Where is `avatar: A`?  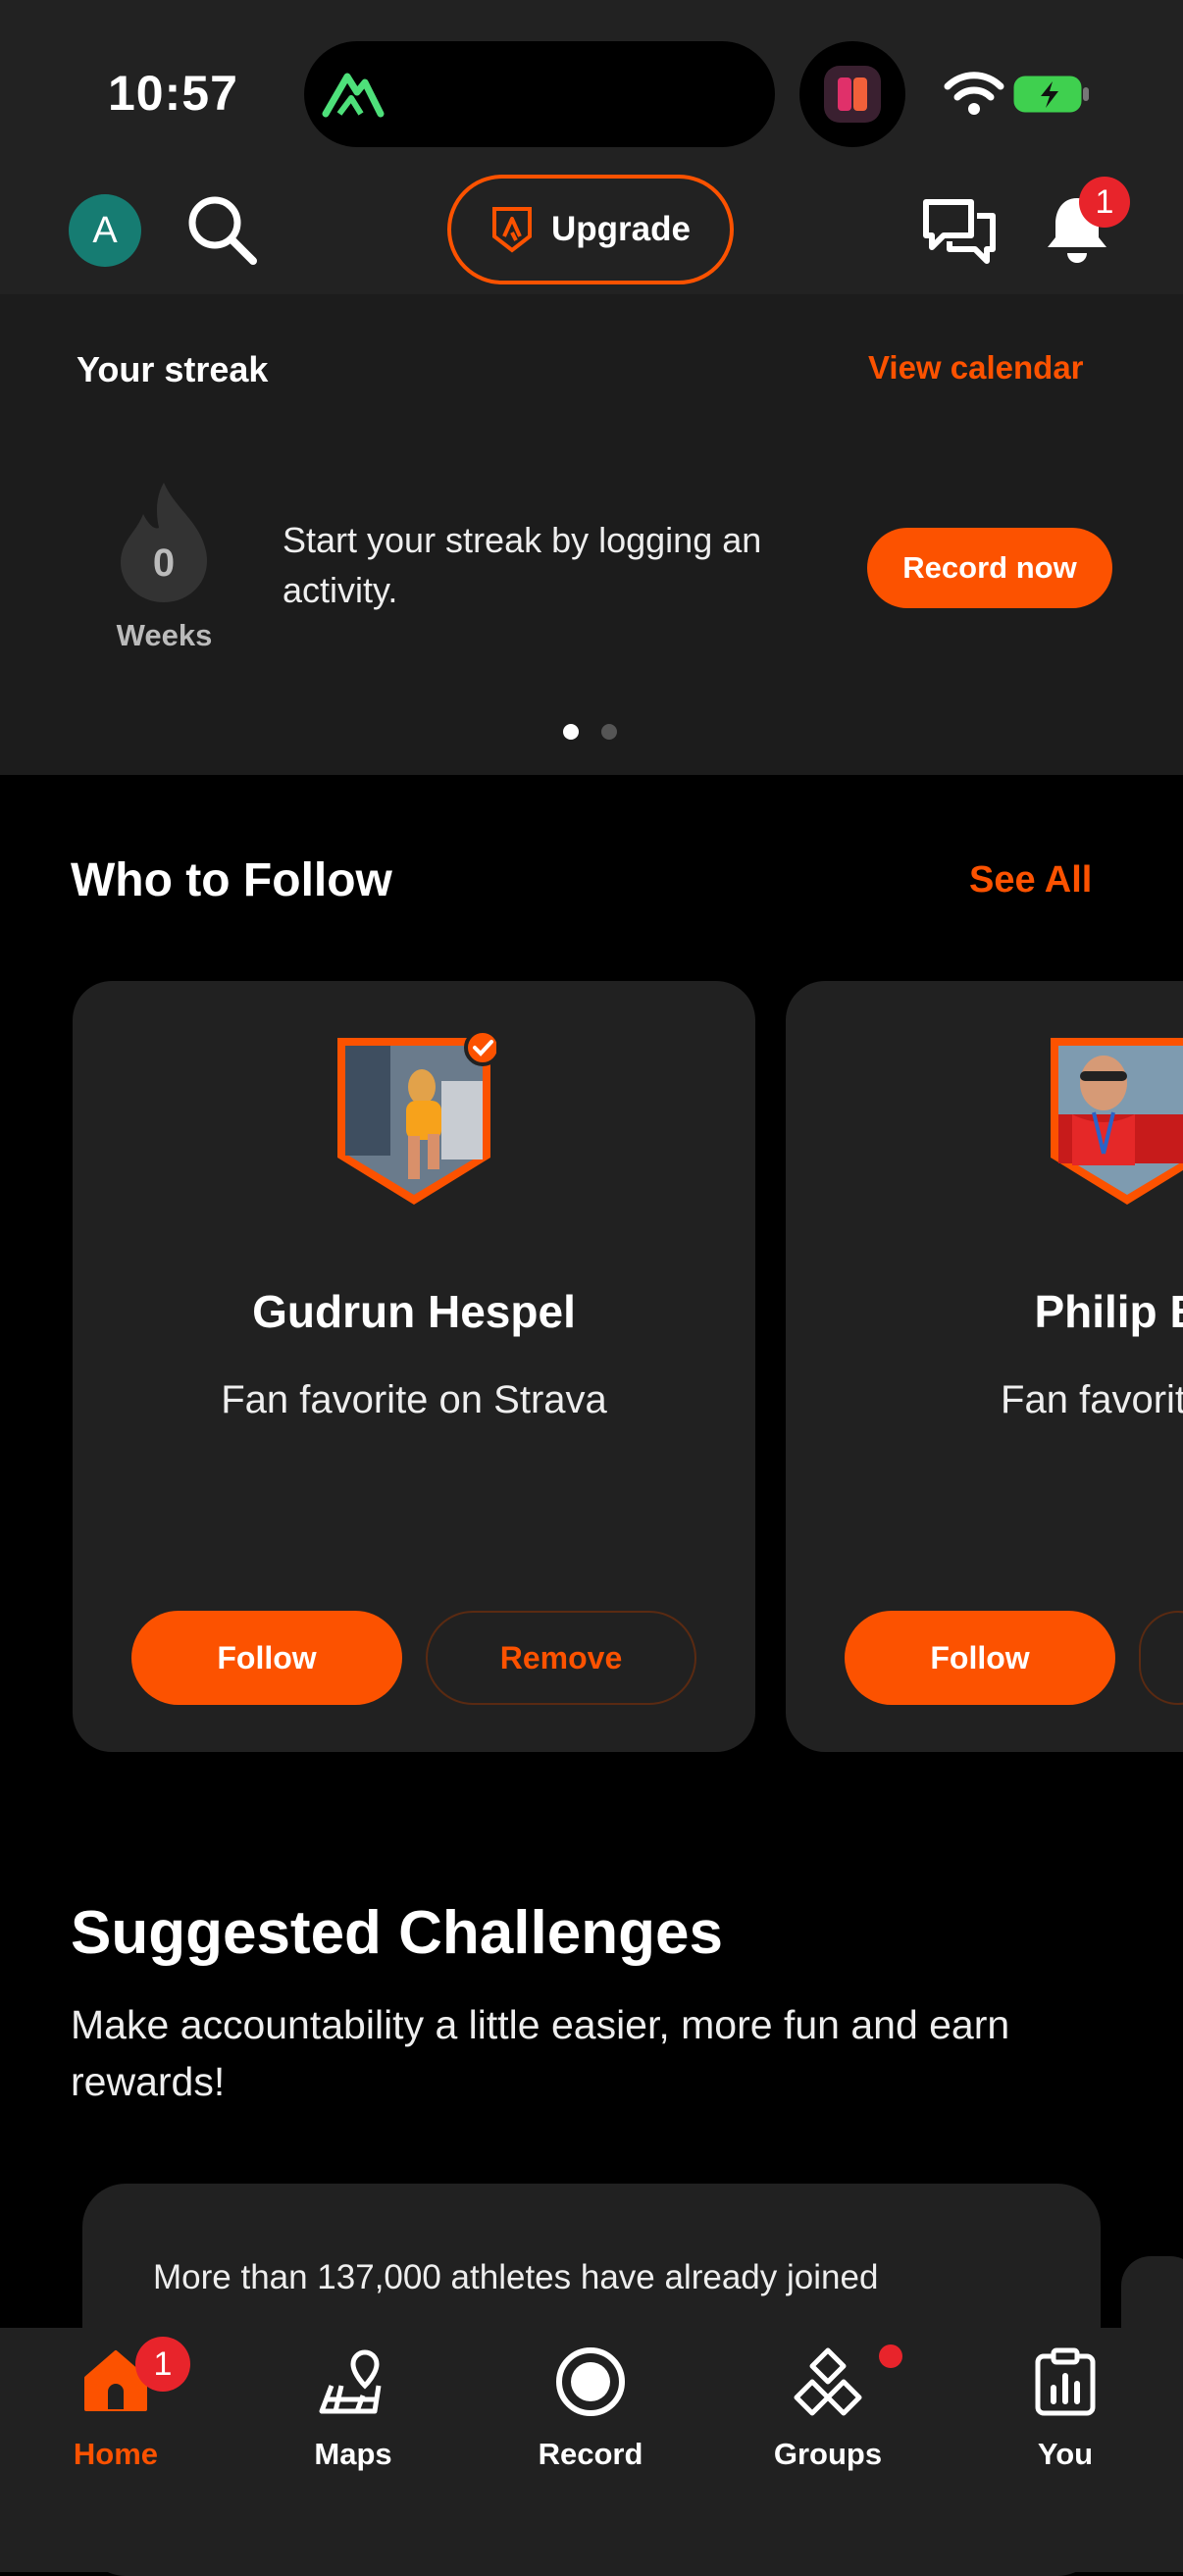 avatar: A is located at coordinates (105, 230).